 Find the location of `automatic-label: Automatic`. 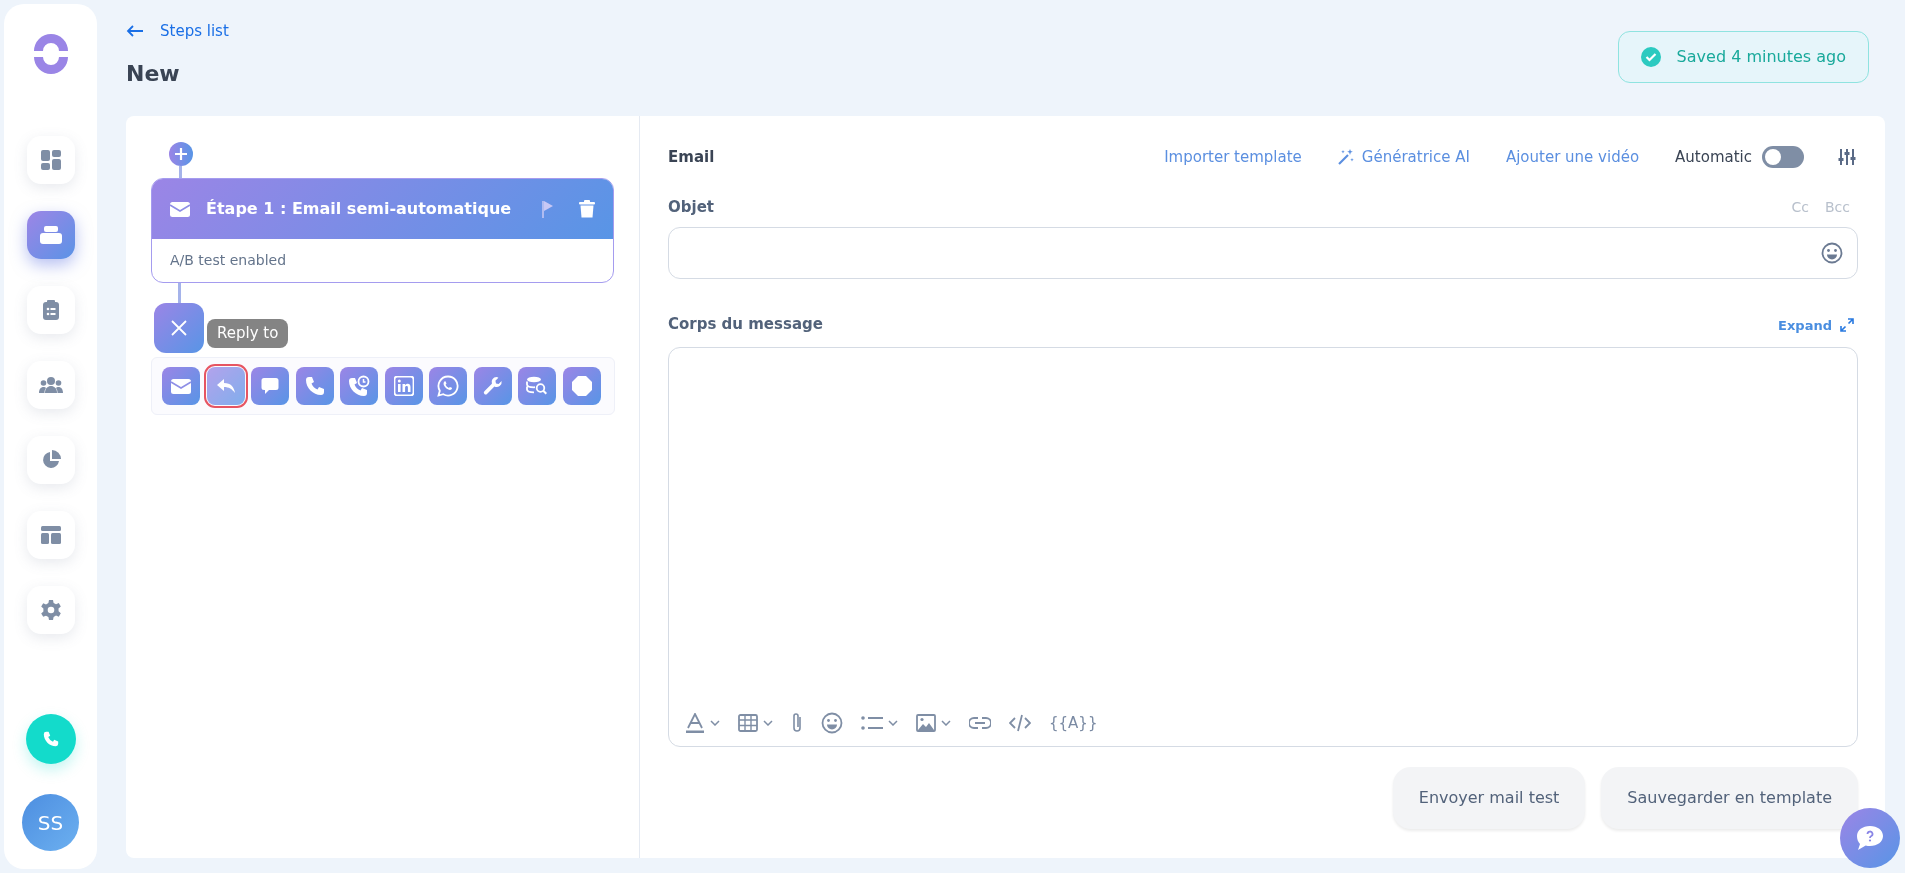

automatic-label: Automatic is located at coordinates (1713, 157).